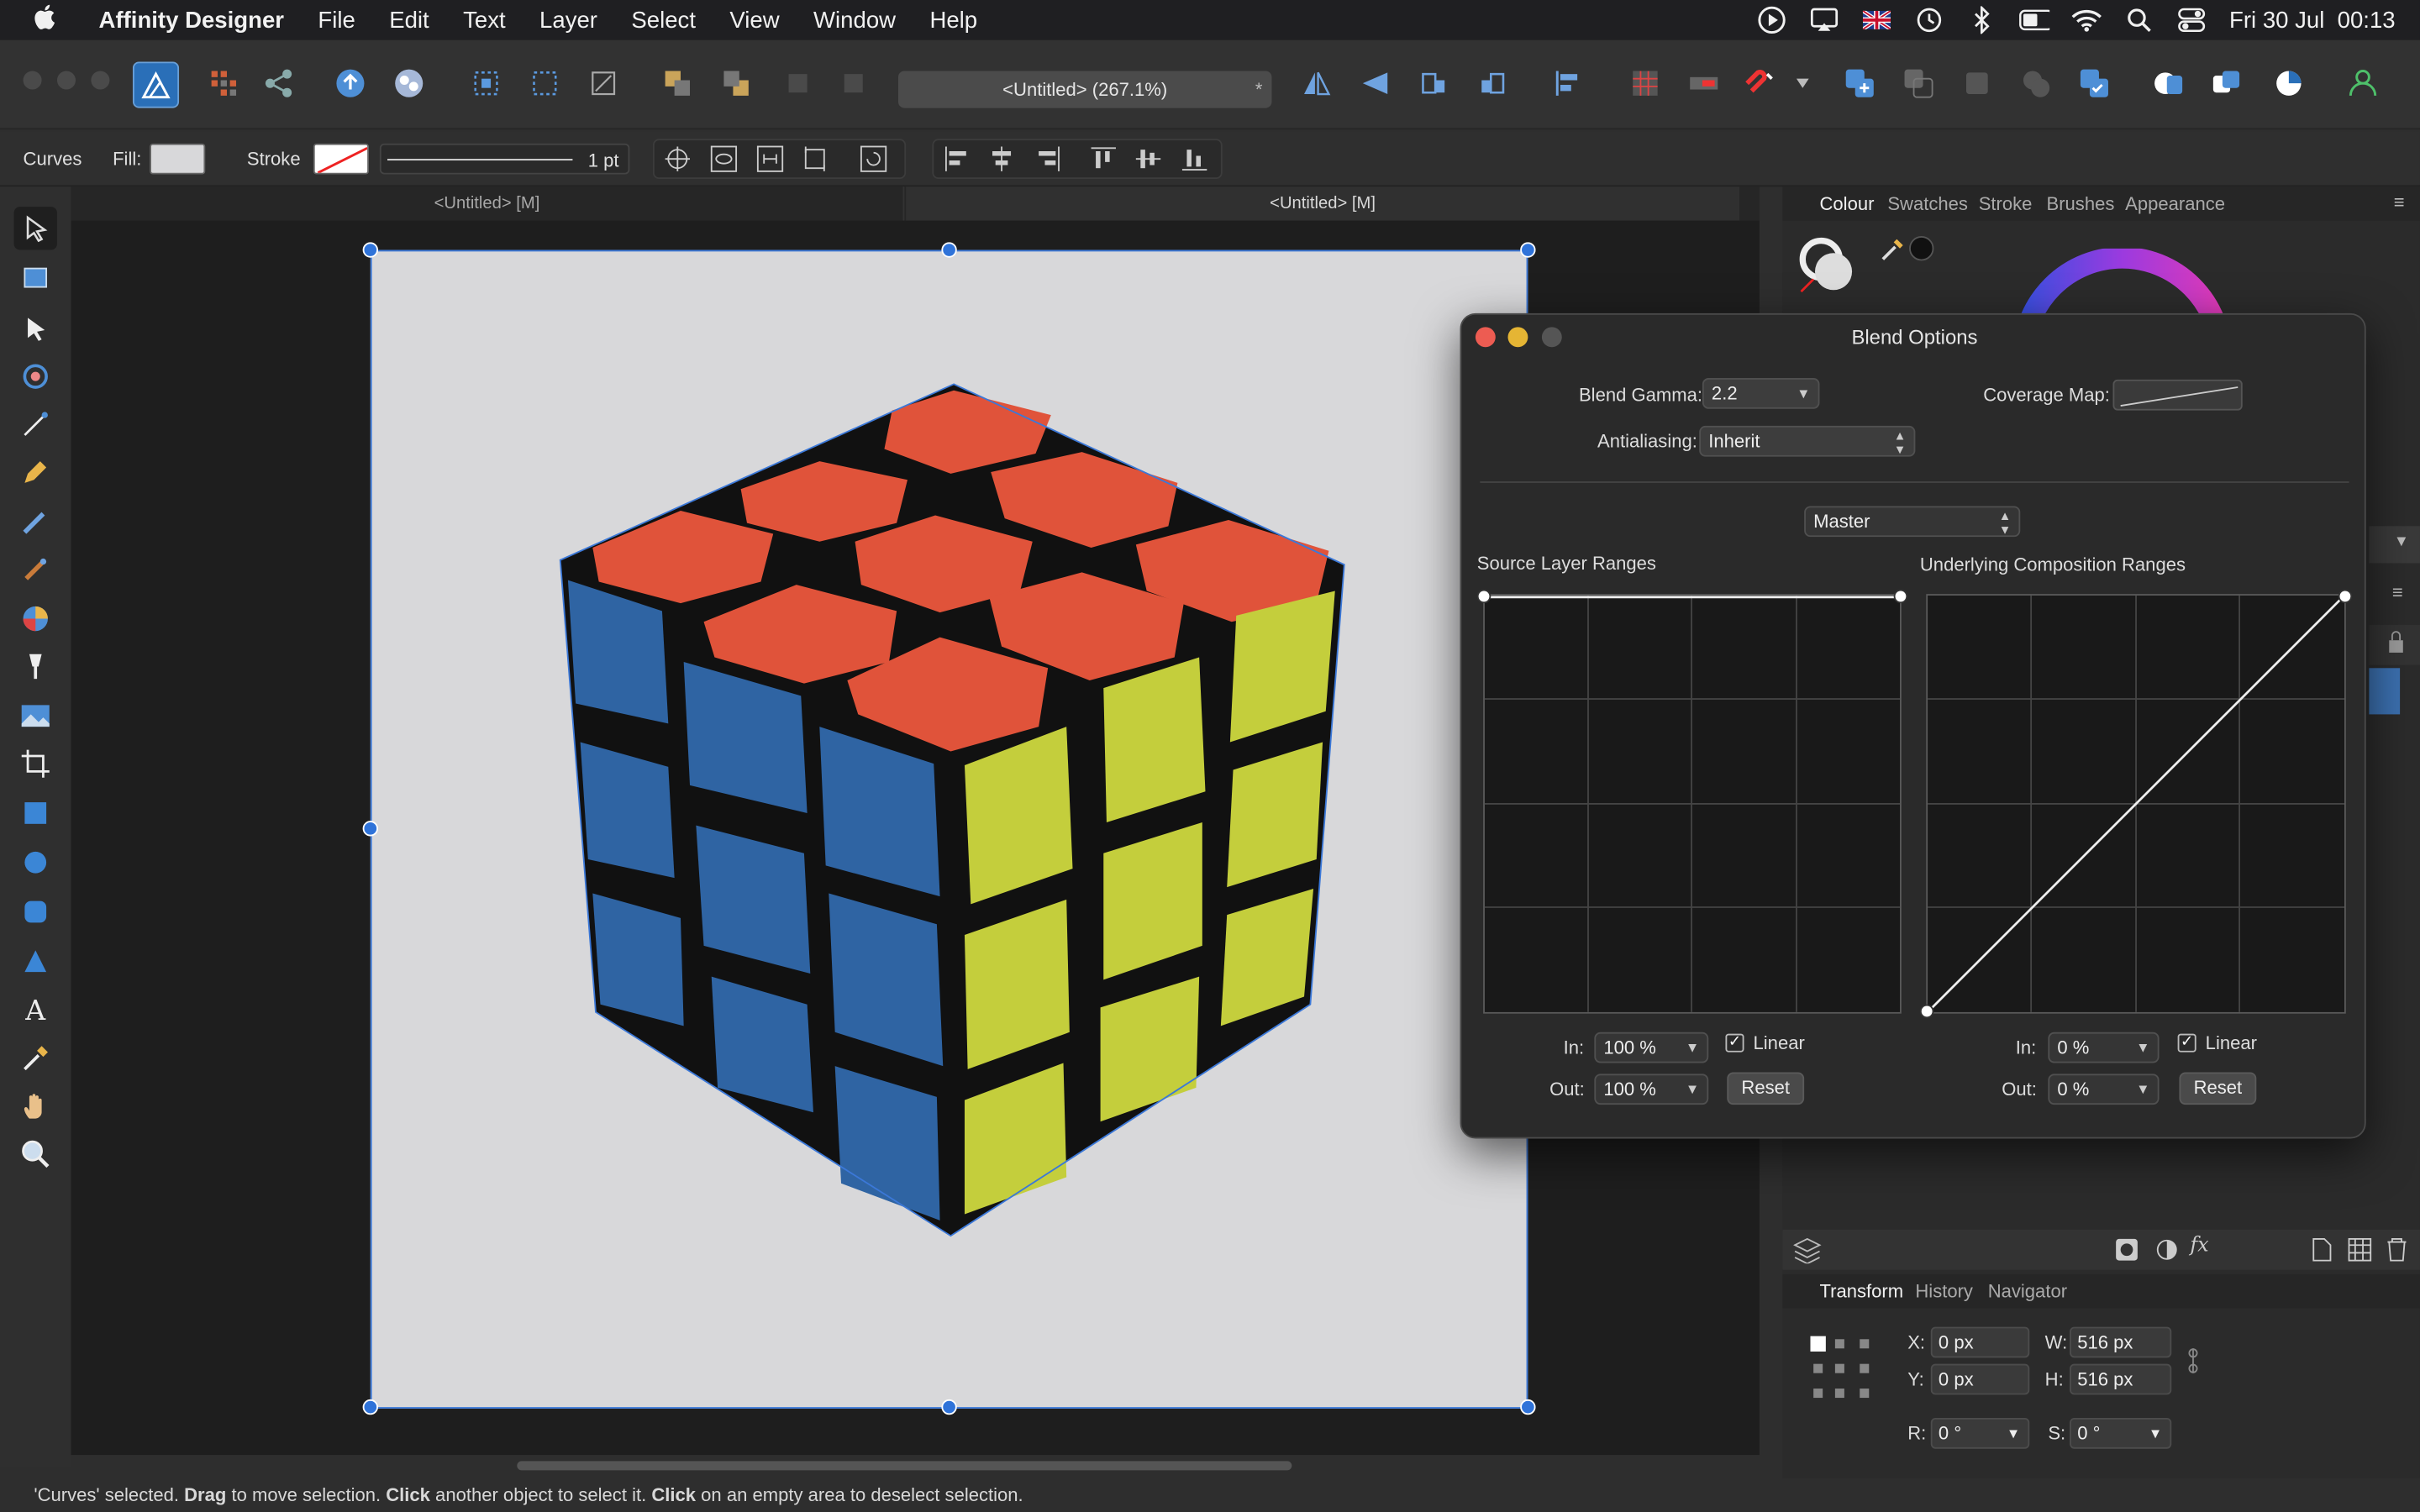  What do you see at coordinates (1195, 161) in the screenshot?
I see `align-bottom-icon` at bounding box center [1195, 161].